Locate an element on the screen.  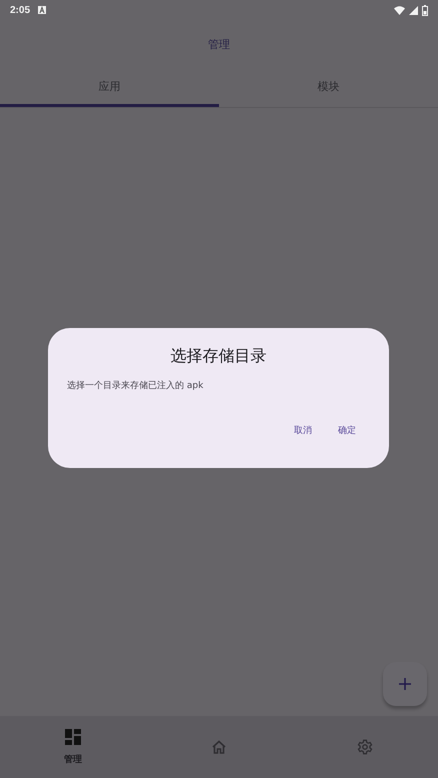
battery-icon is located at coordinates (425, 10).